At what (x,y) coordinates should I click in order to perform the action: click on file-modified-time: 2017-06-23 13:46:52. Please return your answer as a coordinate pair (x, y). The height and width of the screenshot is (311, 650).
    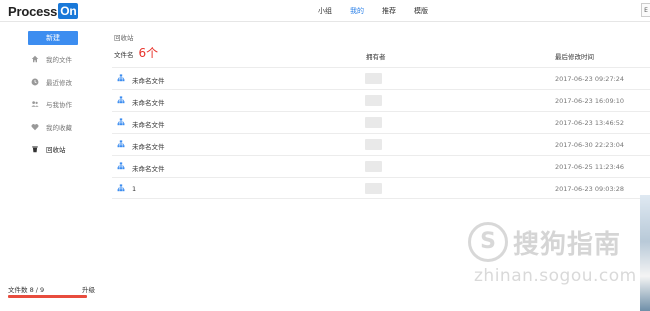
    Looking at the image, I should click on (590, 123).